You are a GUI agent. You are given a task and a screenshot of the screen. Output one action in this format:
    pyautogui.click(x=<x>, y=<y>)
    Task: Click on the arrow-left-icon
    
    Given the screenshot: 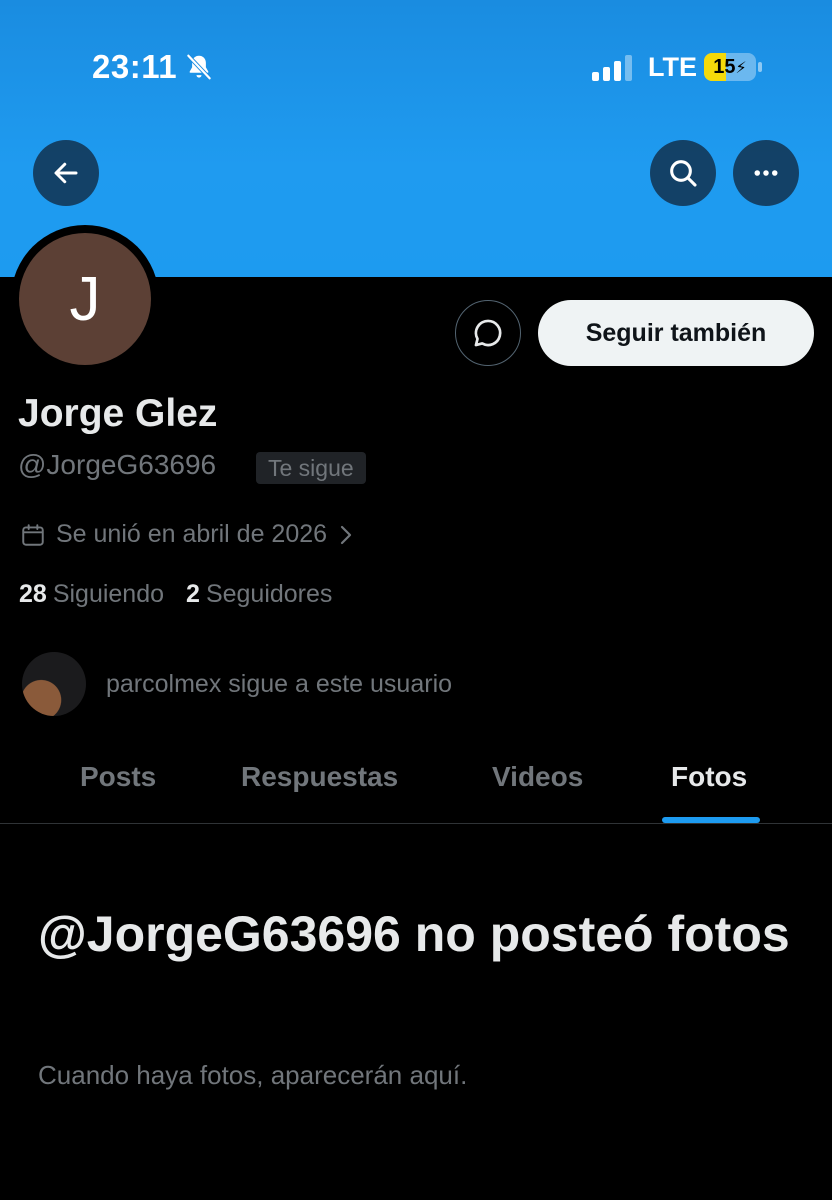 What is the action you would take?
    pyautogui.click(x=66, y=173)
    